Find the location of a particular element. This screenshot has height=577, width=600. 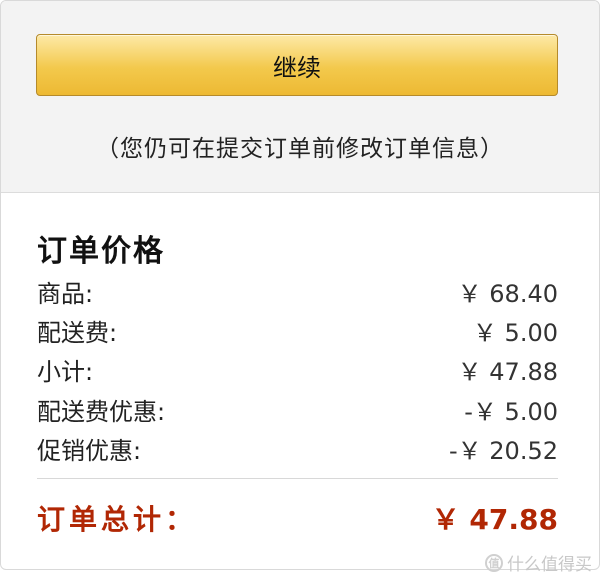

watermark-text: 什么值得买 is located at coordinates (549, 565).